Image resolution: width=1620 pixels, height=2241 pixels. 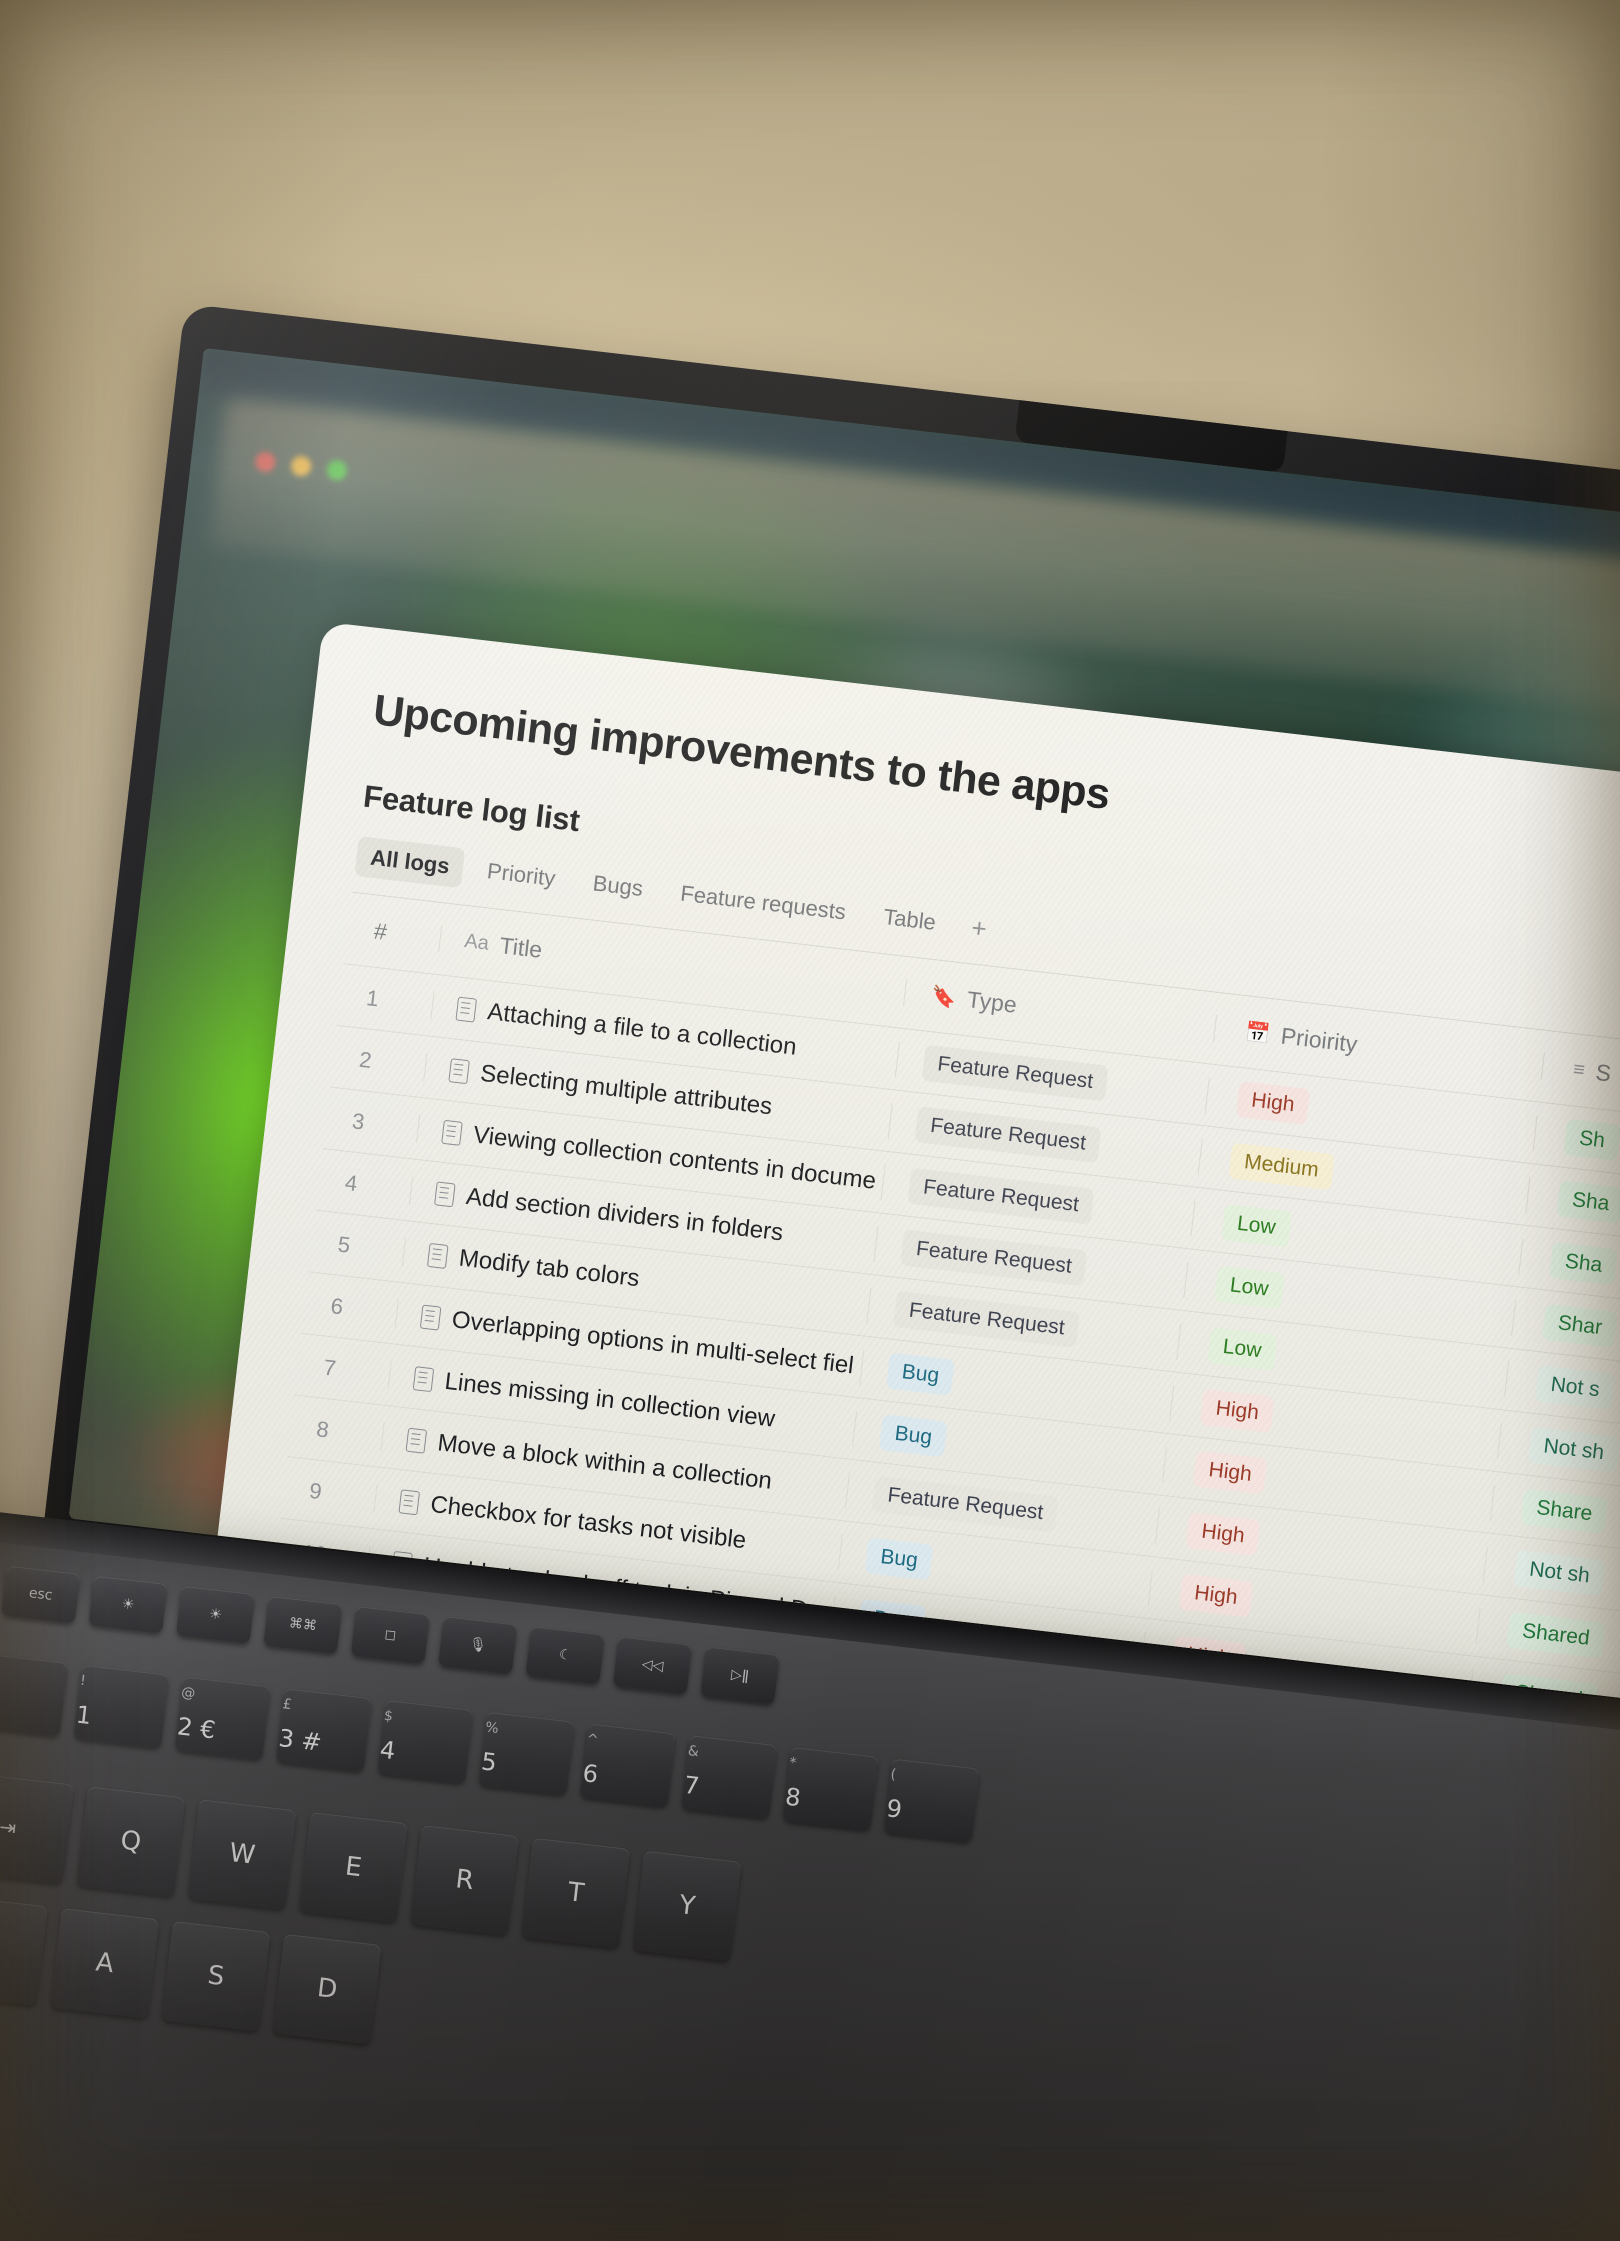 What do you see at coordinates (287, 1705) in the screenshot?
I see `key-secondary-label: £` at bounding box center [287, 1705].